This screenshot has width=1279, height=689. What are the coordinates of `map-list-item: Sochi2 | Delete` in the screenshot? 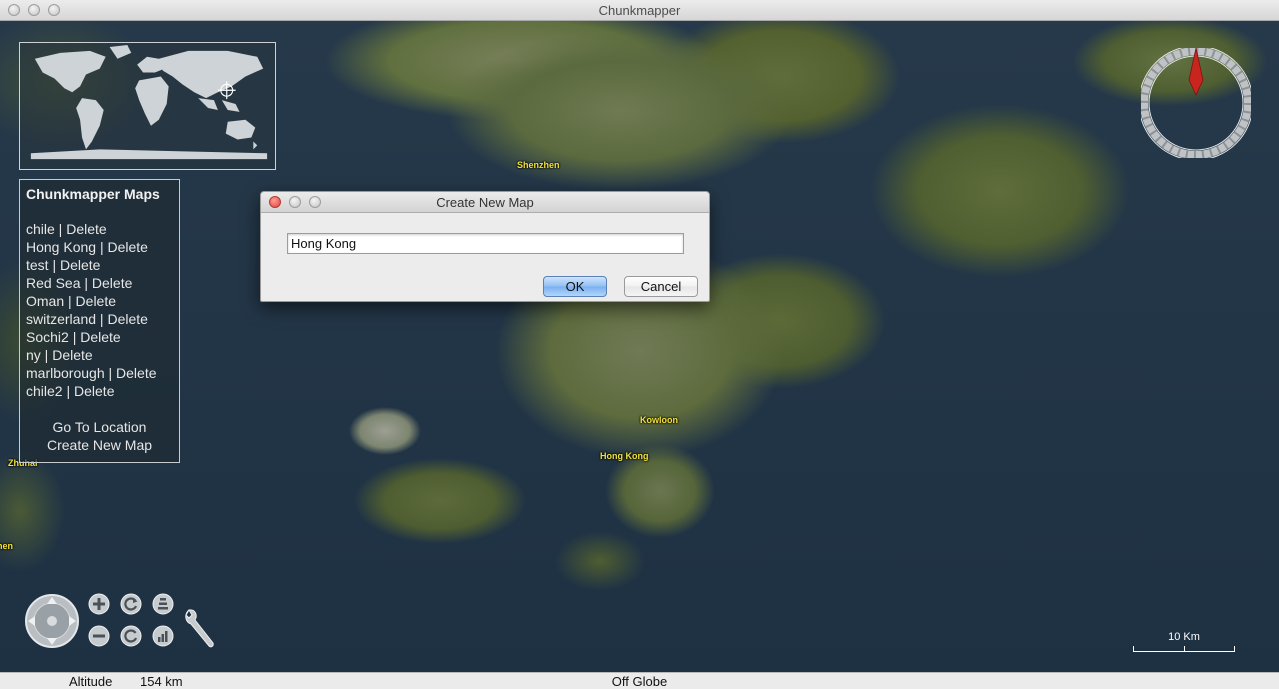 It's located at (102, 337).